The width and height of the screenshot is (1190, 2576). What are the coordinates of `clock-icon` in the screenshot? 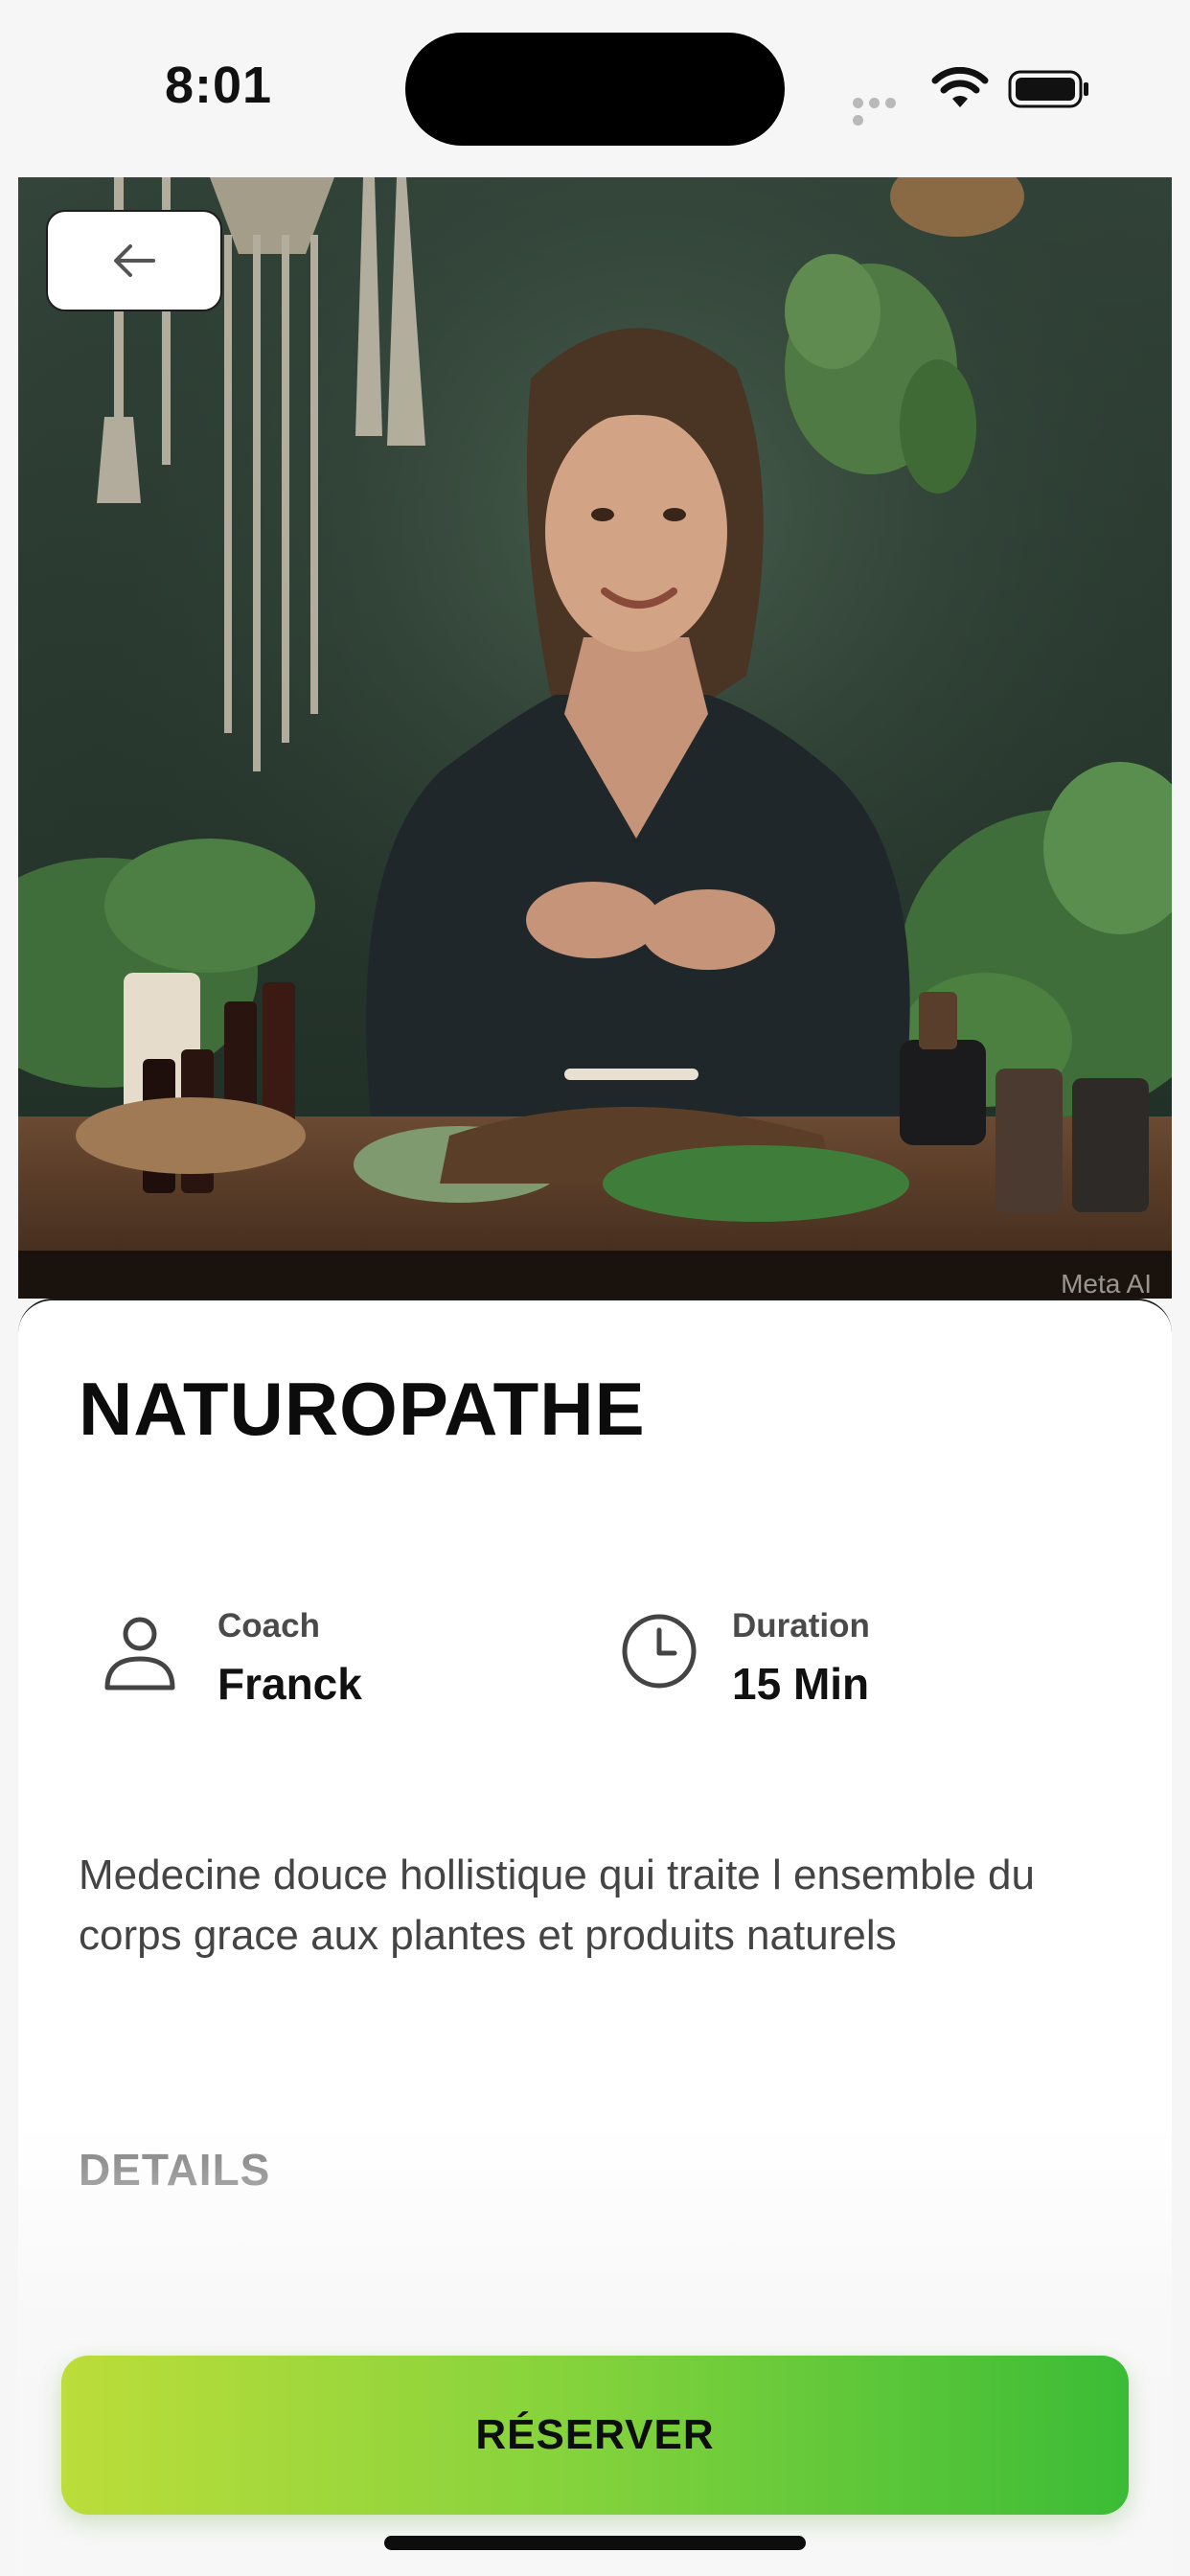 It's located at (660, 1651).